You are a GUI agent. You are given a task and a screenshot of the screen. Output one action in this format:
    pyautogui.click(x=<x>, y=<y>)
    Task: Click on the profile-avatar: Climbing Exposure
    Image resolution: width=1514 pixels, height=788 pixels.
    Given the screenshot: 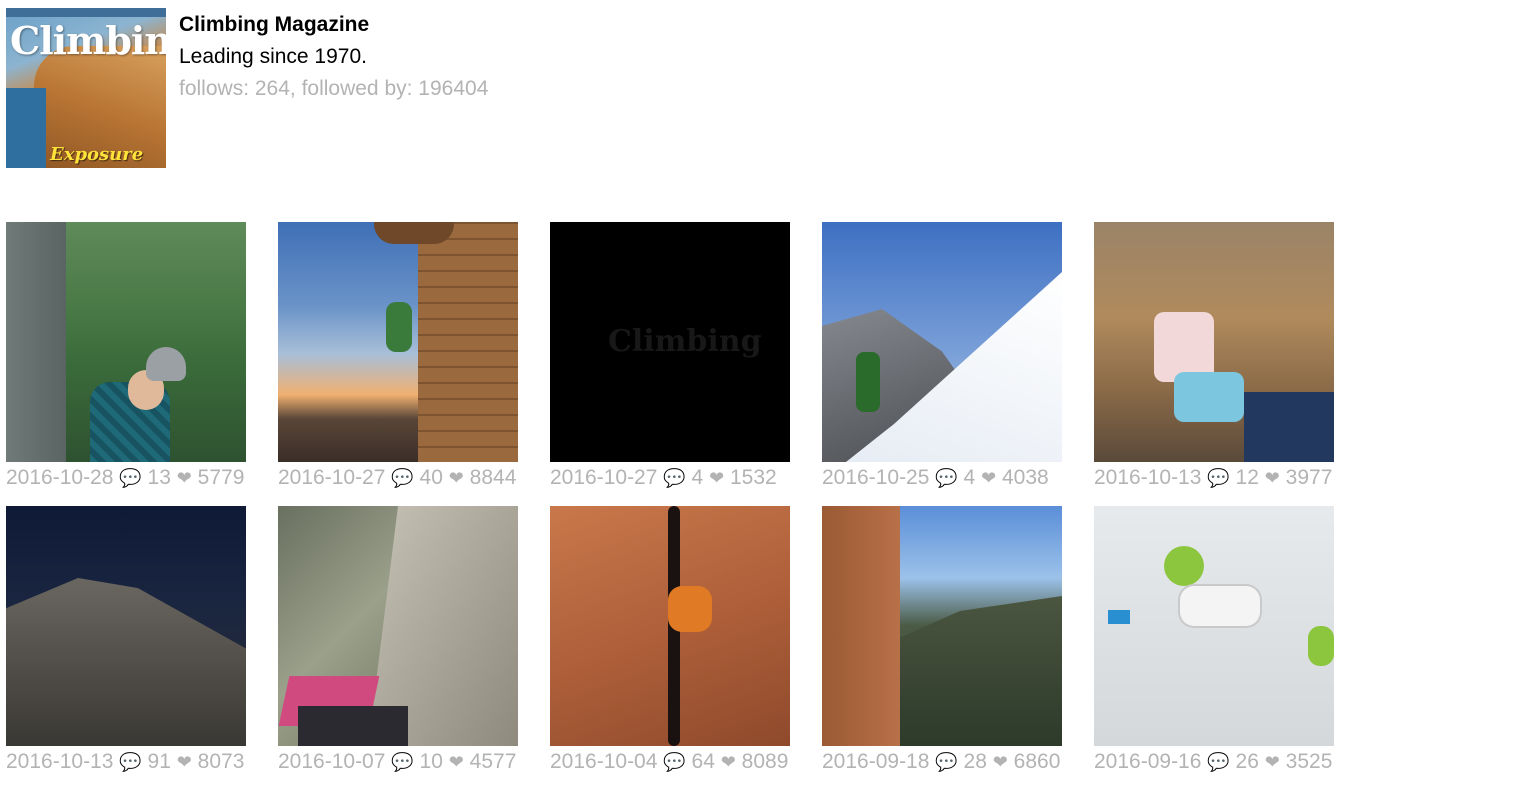 What is the action you would take?
    pyautogui.click(x=86, y=88)
    